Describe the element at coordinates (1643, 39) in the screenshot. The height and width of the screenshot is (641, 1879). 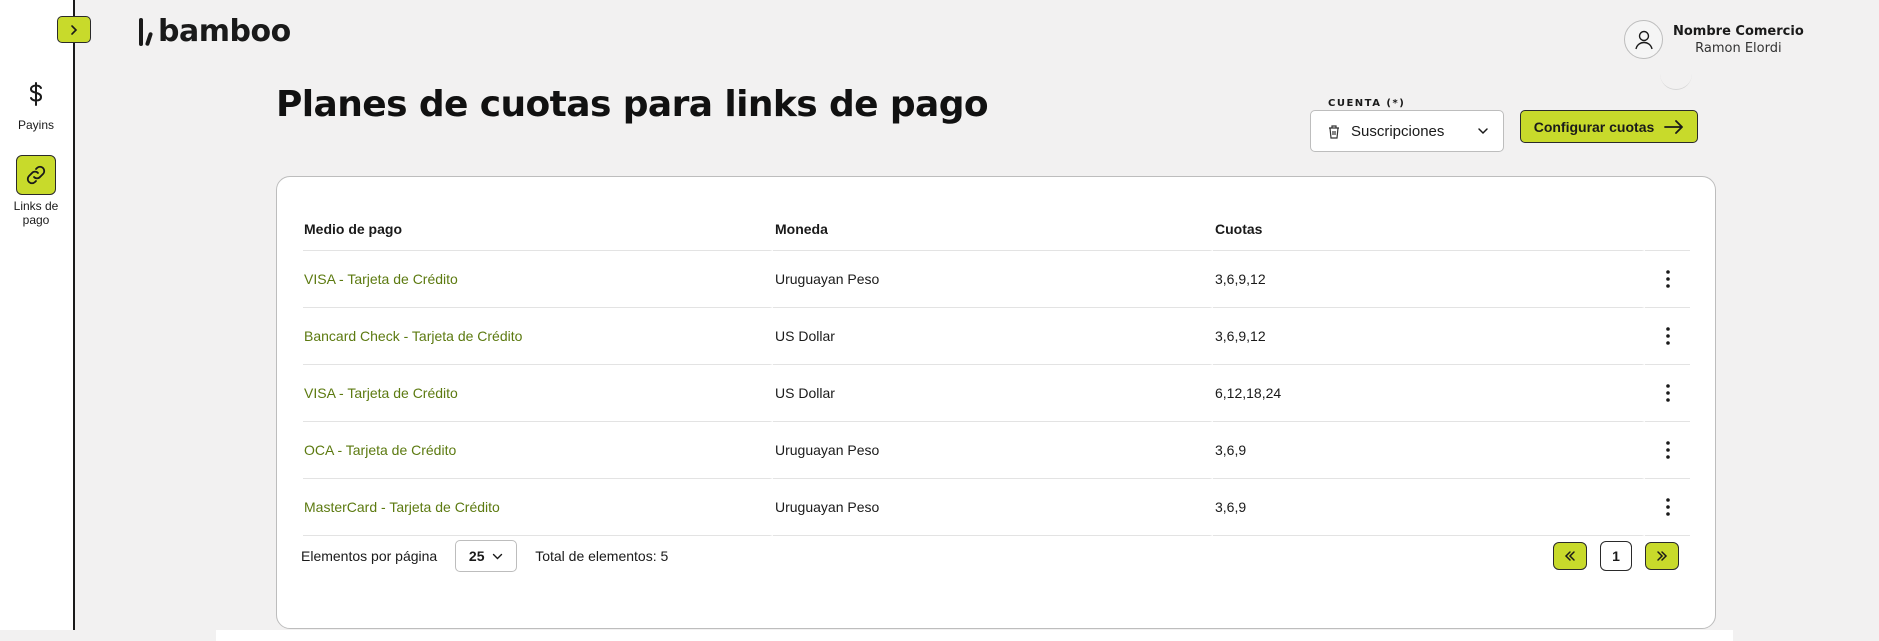
I see `user-icon` at that location.